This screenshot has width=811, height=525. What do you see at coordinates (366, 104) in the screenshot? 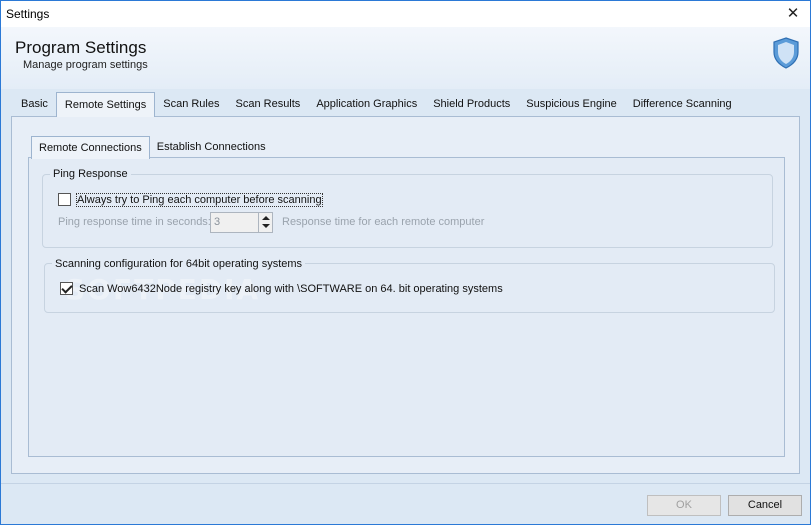
I see `tab-application-graphics: Application Graphics` at bounding box center [366, 104].